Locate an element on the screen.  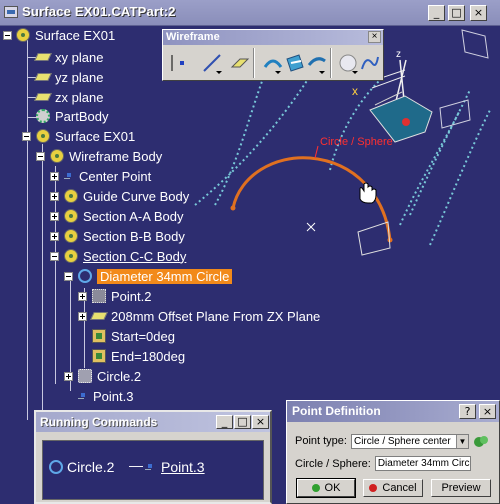
spline-tool-button is located at coordinates (370, 63).